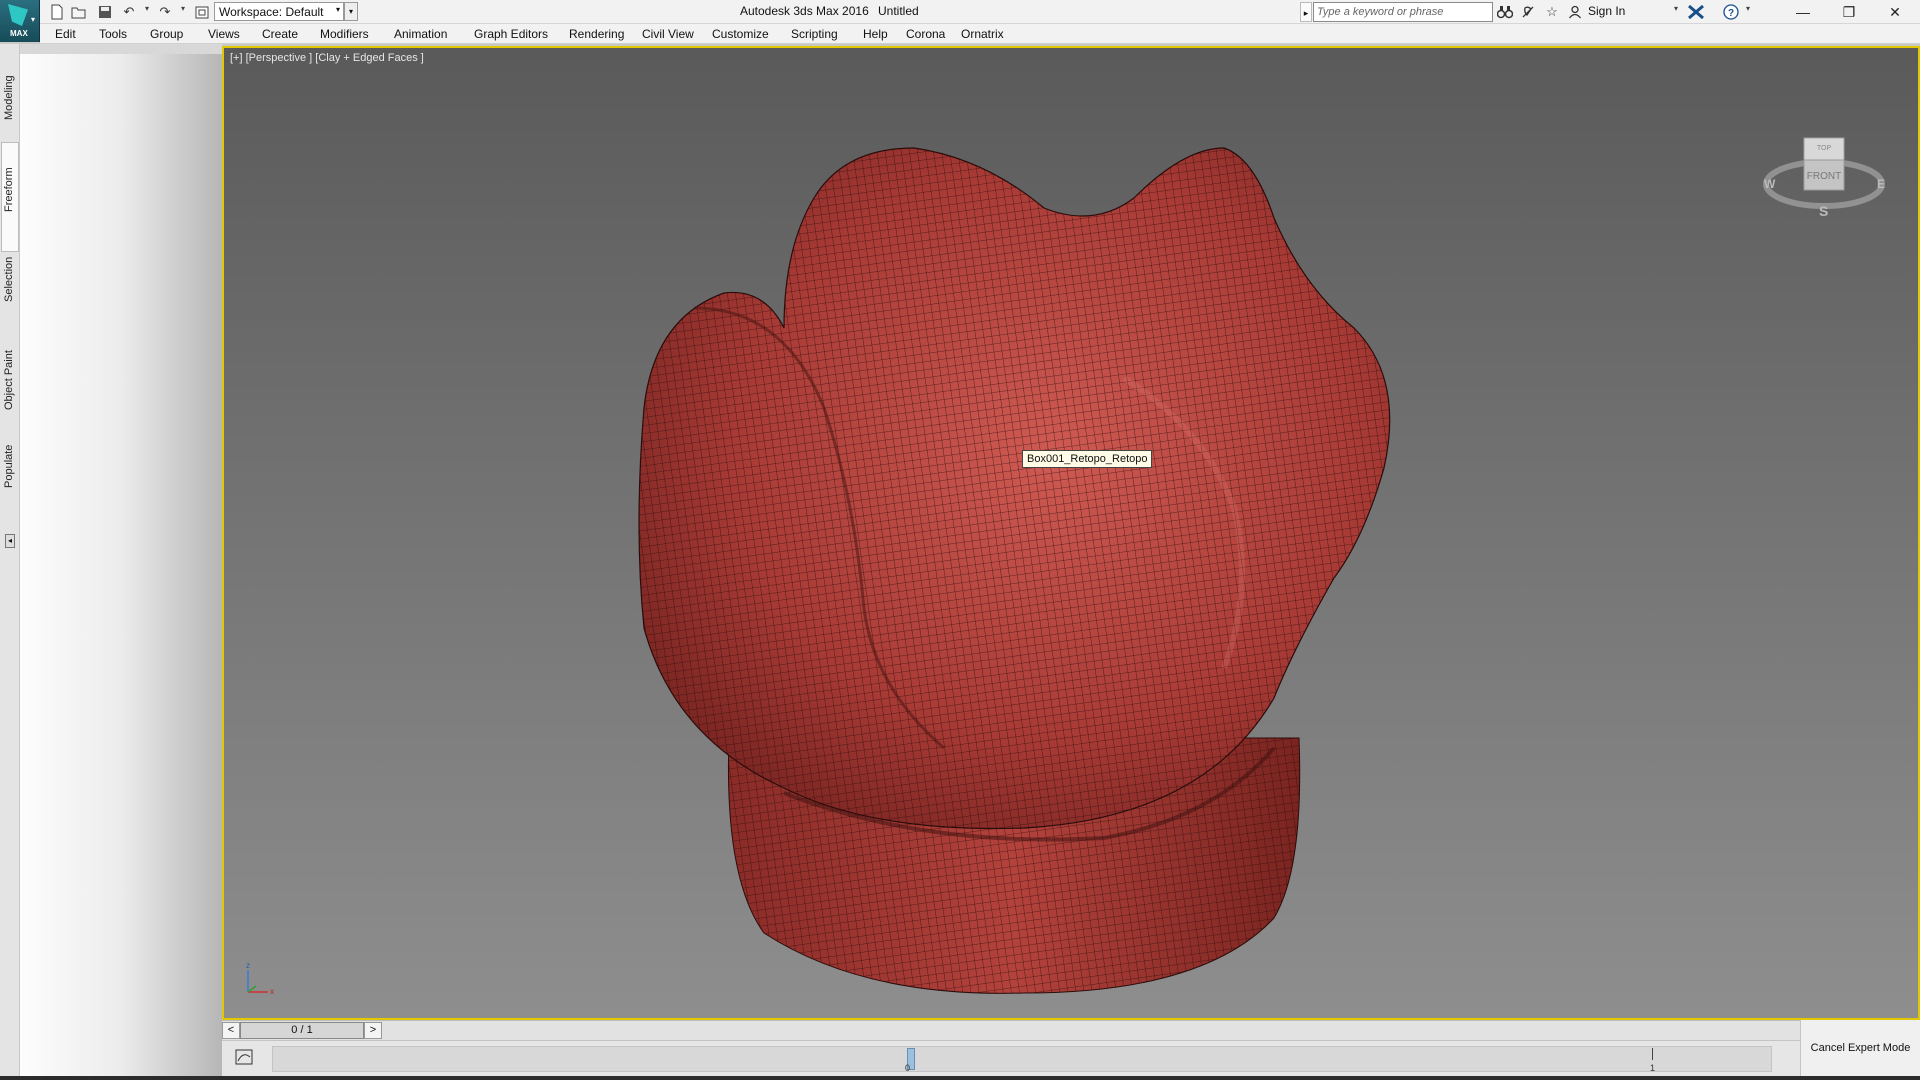 The height and width of the screenshot is (1080, 1920). I want to click on axis-x-label: x, so click(272, 991).